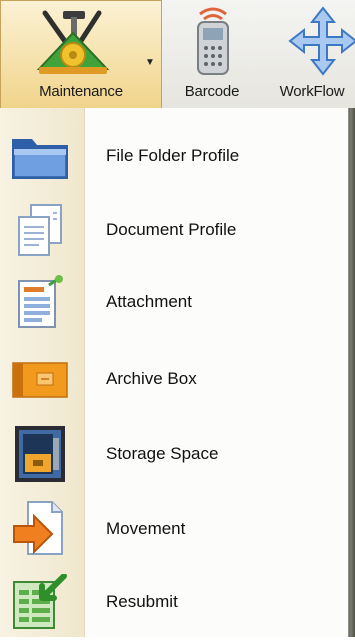 This screenshot has height=640, width=355. What do you see at coordinates (213, 44) in the screenshot?
I see `barcode-scanner-icon` at bounding box center [213, 44].